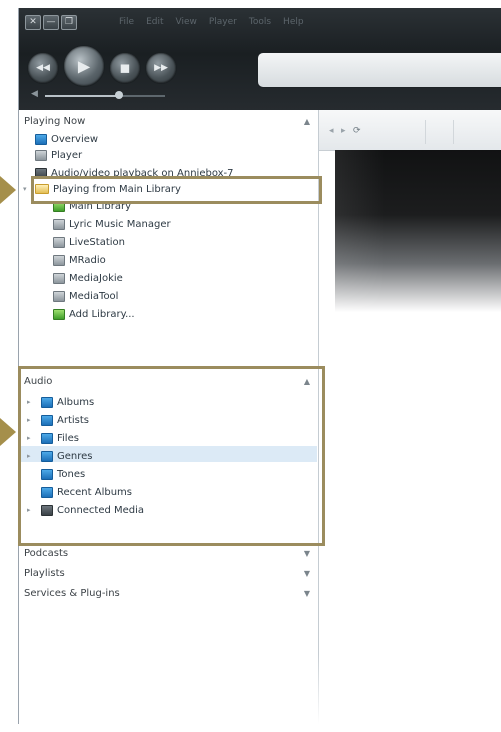  What do you see at coordinates (223, 22) in the screenshot?
I see `menu-player: Player` at bounding box center [223, 22].